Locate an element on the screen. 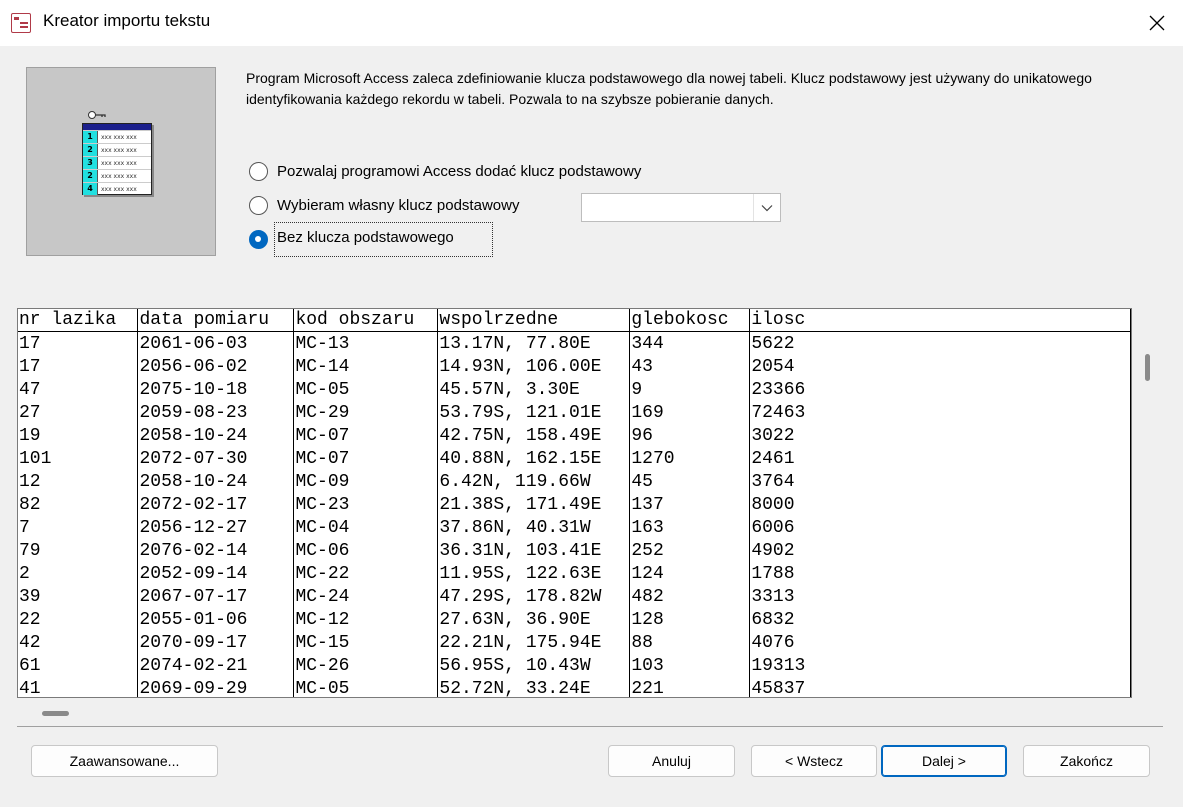 Image resolution: width=1183 pixels, height=807 pixels. key-field-select is located at coordinates (681, 207).